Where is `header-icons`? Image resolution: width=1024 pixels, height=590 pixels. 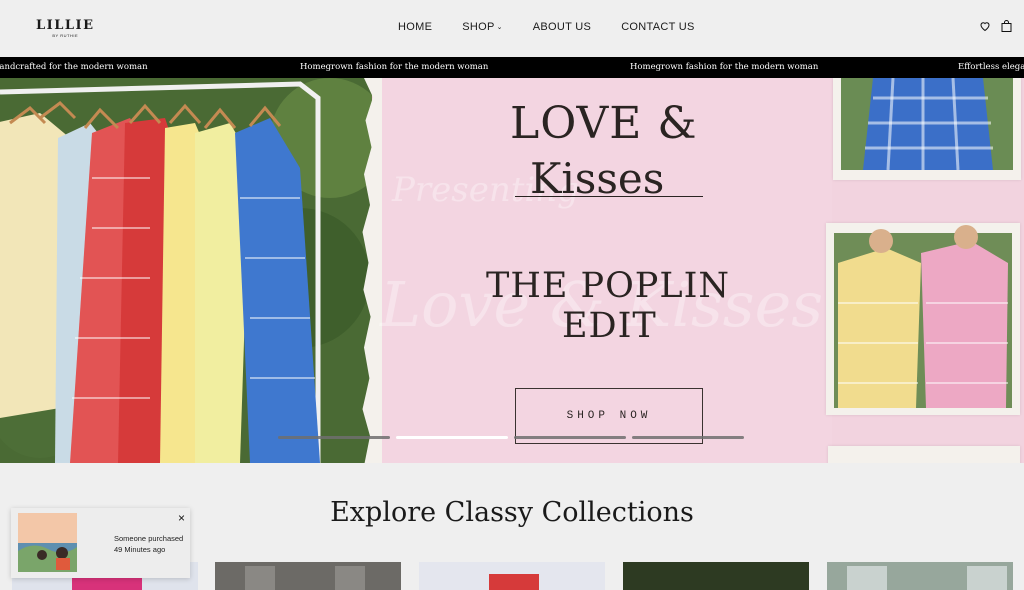 header-icons is located at coordinates (995, 26).